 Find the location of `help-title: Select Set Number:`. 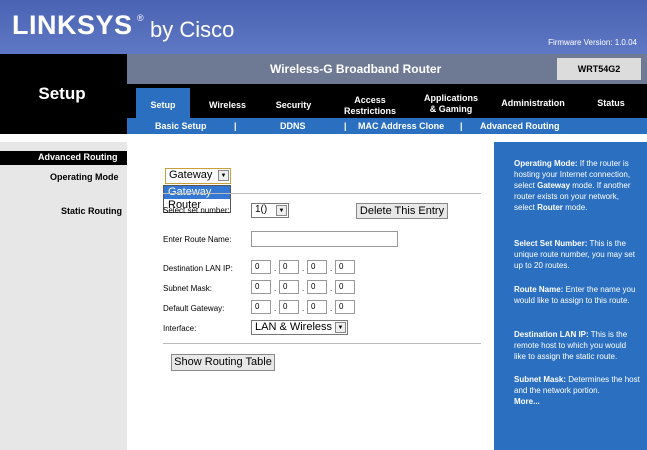

help-title: Select Set Number: is located at coordinates (551, 243).